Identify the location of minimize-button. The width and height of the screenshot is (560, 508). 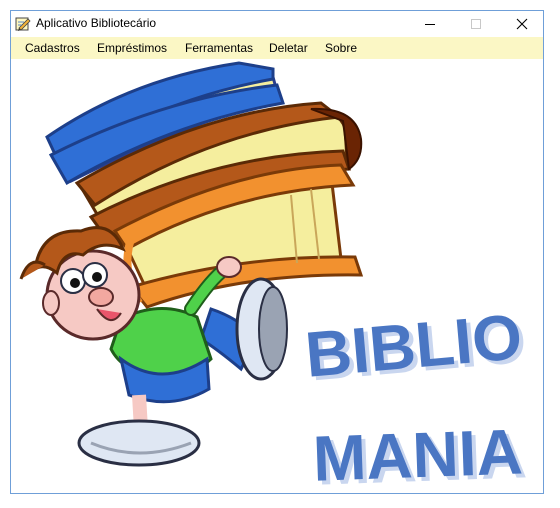
(430, 24).